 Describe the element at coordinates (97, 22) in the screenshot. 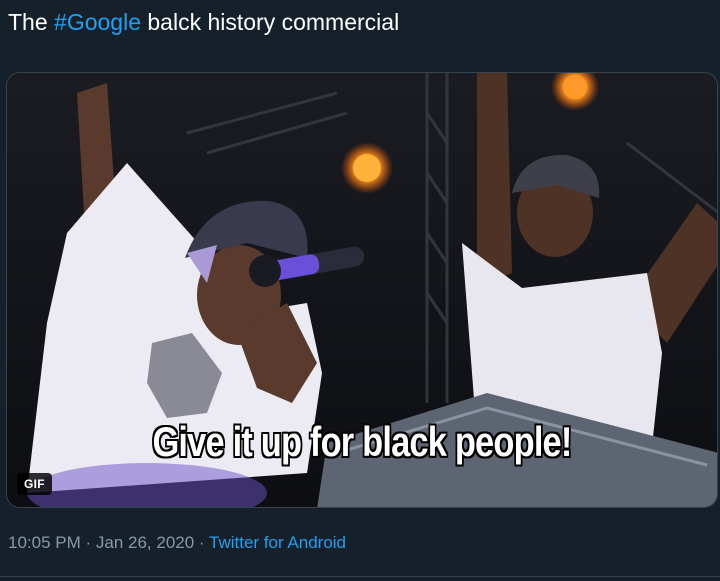

I see `hashtag-link: #Google` at that location.